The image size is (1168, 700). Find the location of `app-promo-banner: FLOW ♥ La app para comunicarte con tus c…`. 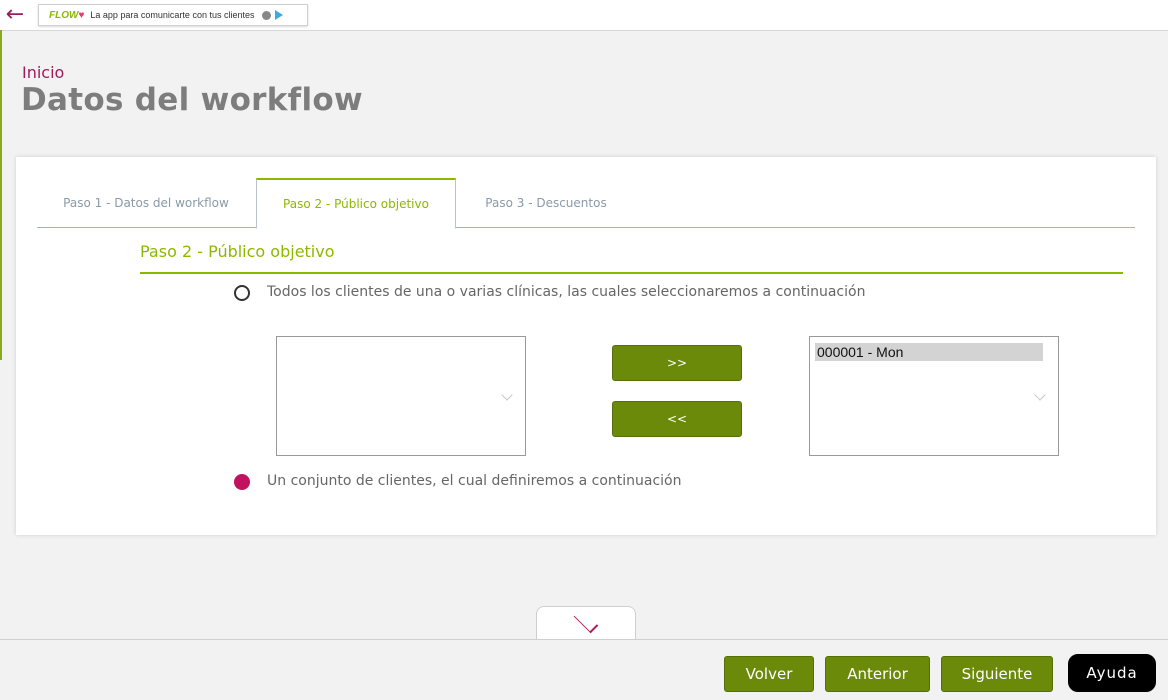

app-promo-banner: FLOW ♥ La app para comunicarte con tus c… is located at coordinates (173, 15).